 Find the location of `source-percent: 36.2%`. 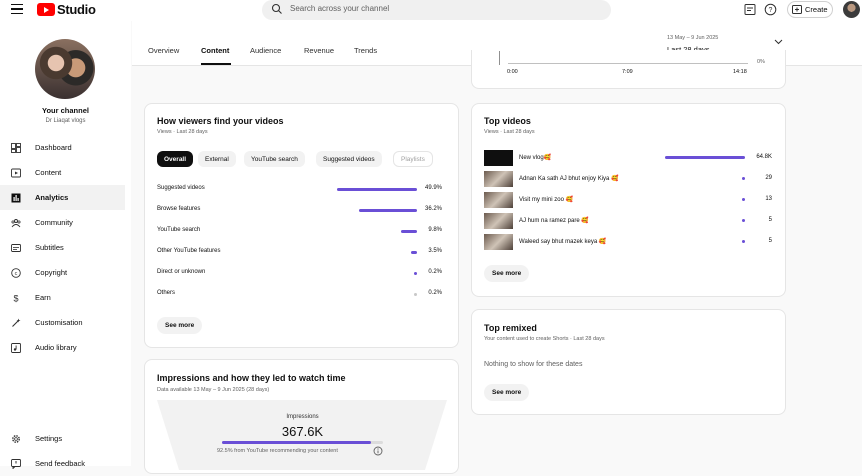

source-percent: 36.2% is located at coordinates (433, 209).